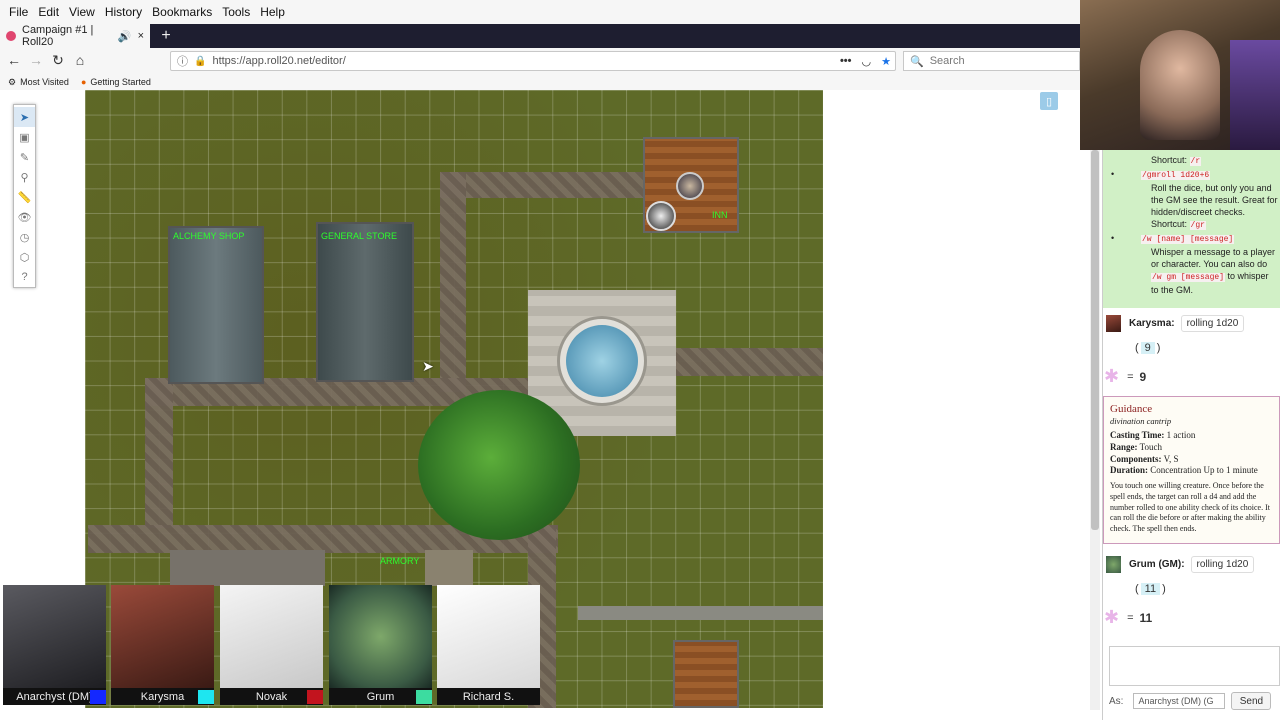 The height and width of the screenshot is (720, 1280). What do you see at coordinates (166, 36) in the screenshot?
I see `new-tab-button: +` at bounding box center [166, 36].